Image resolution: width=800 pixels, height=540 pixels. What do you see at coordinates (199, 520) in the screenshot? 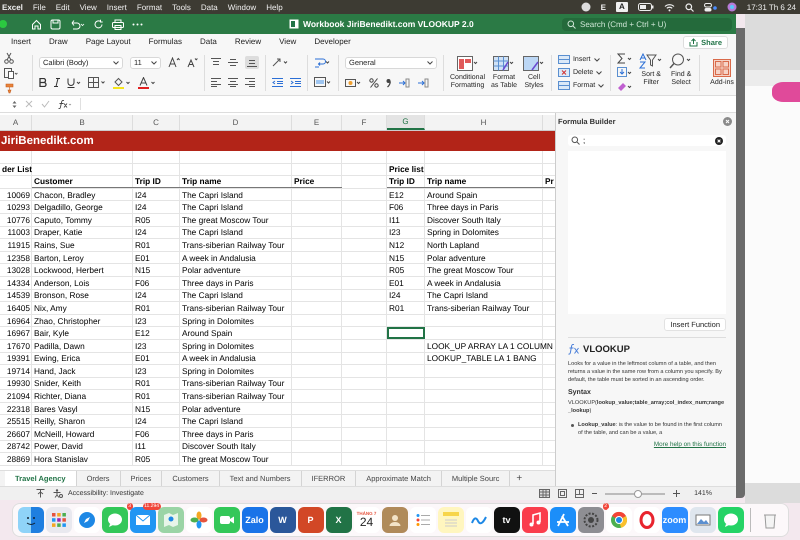
I see `flower-icon` at bounding box center [199, 520].